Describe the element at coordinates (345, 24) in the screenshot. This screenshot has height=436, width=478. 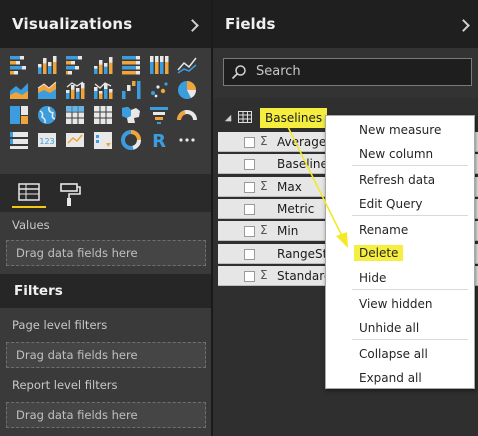
I see `fields-header: Fields` at that location.